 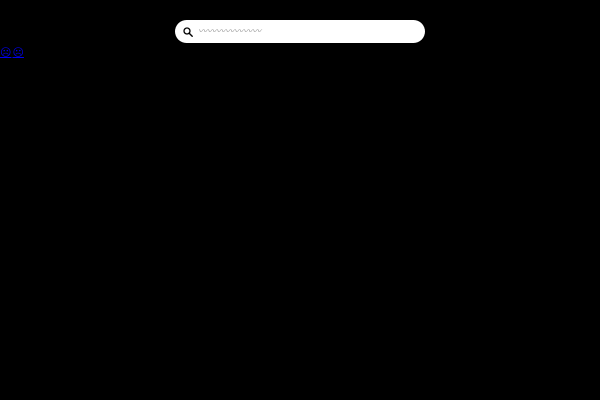 I want to click on link-sad-face-1: ☹, so click(x=5, y=52).